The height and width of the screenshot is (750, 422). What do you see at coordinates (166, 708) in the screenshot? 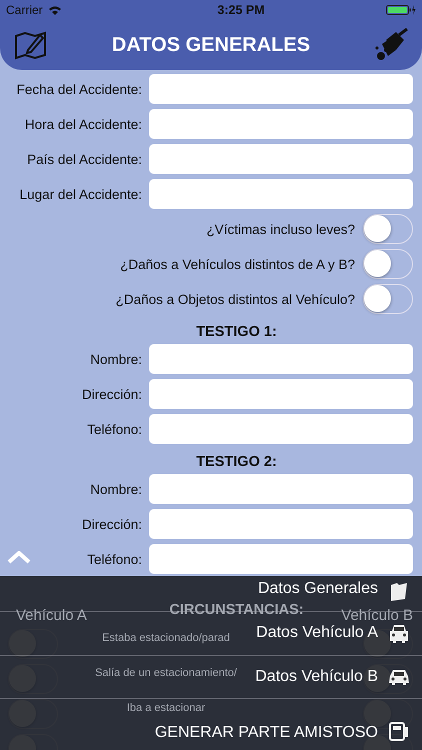
I see `circumstance-label: Iba a estacionar` at bounding box center [166, 708].